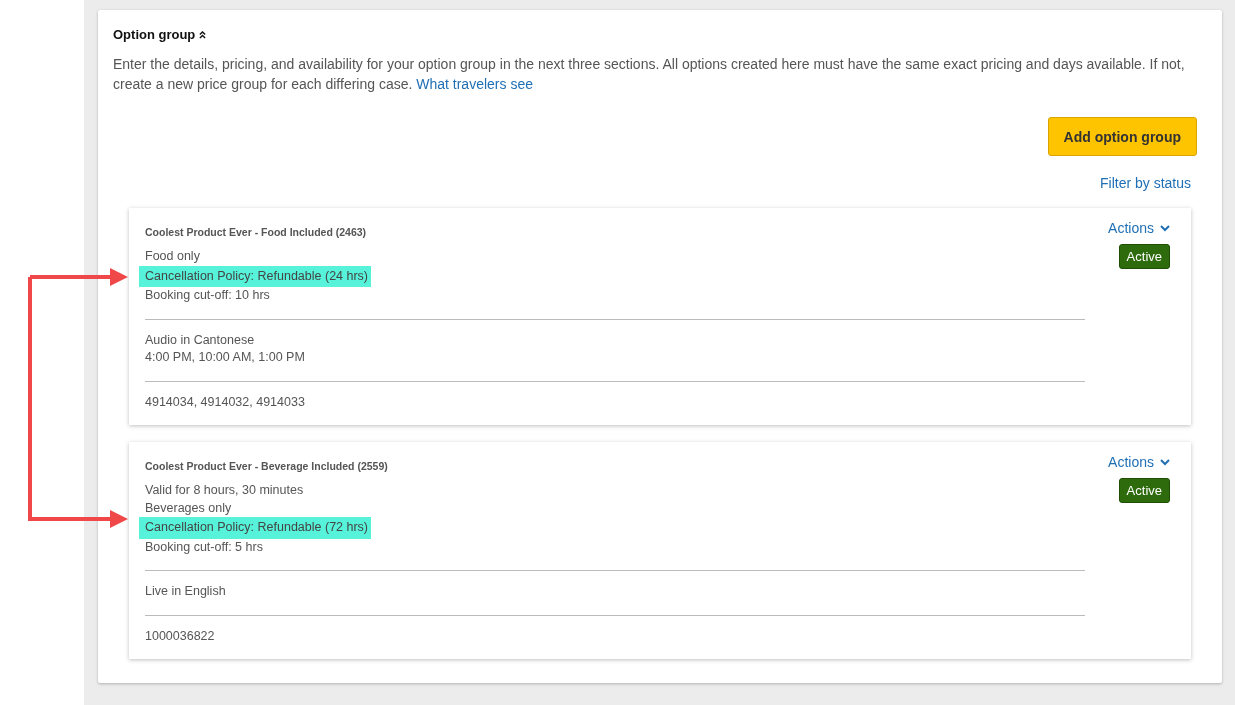 Image resolution: width=1235 pixels, height=705 pixels. I want to click on detail-text: Valid for 8 hours, 30 minutes, so click(224, 490).